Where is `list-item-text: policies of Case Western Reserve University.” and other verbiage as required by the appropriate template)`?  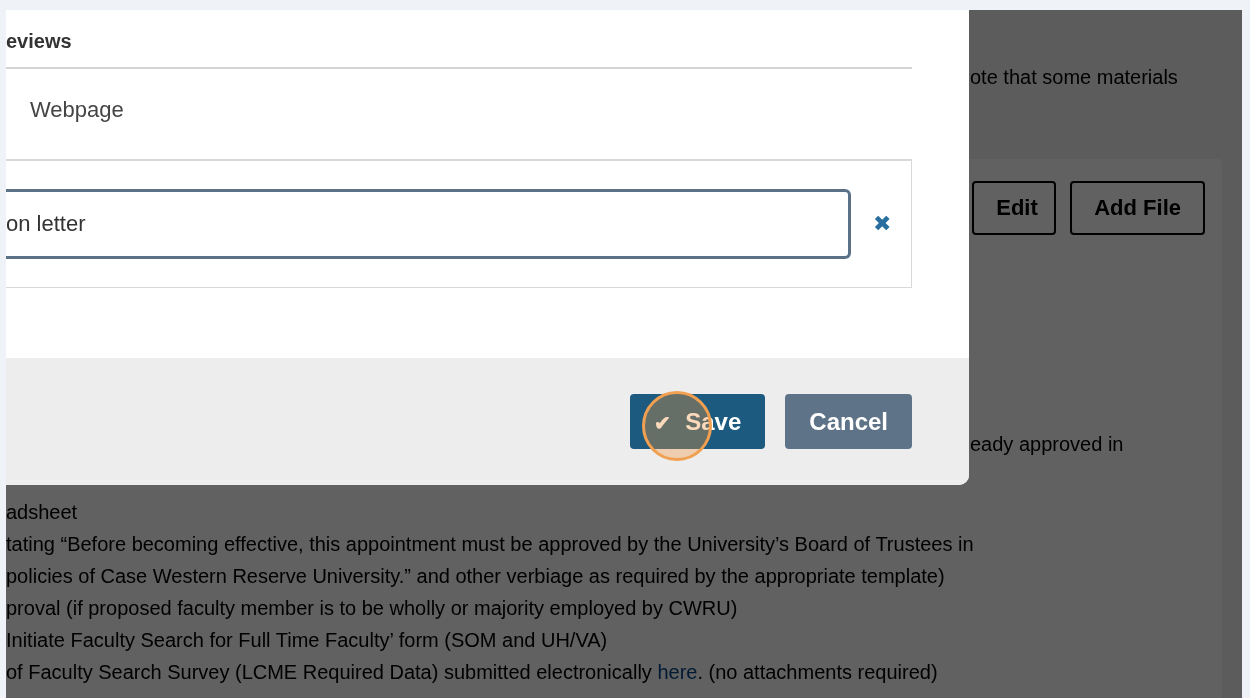
list-item-text: policies of Case Western Reserve University.” and other verbiage as required by the appropriate template) is located at coordinates (475, 576).